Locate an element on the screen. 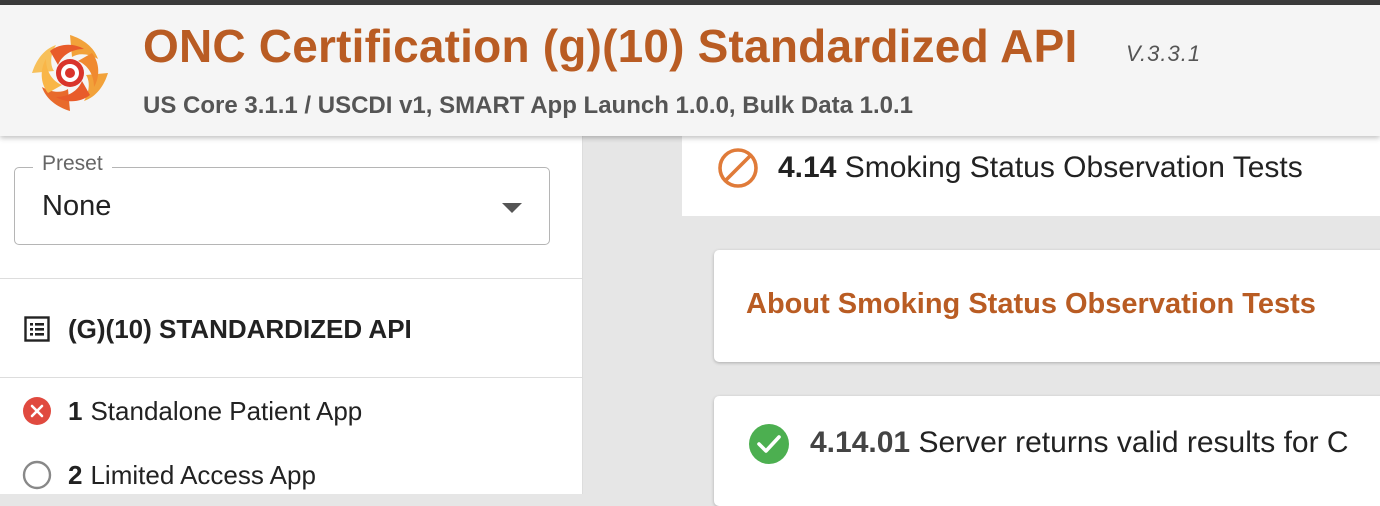 The width and height of the screenshot is (1380, 506). sidebar-item-number: 2 is located at coordinates (75, 474).